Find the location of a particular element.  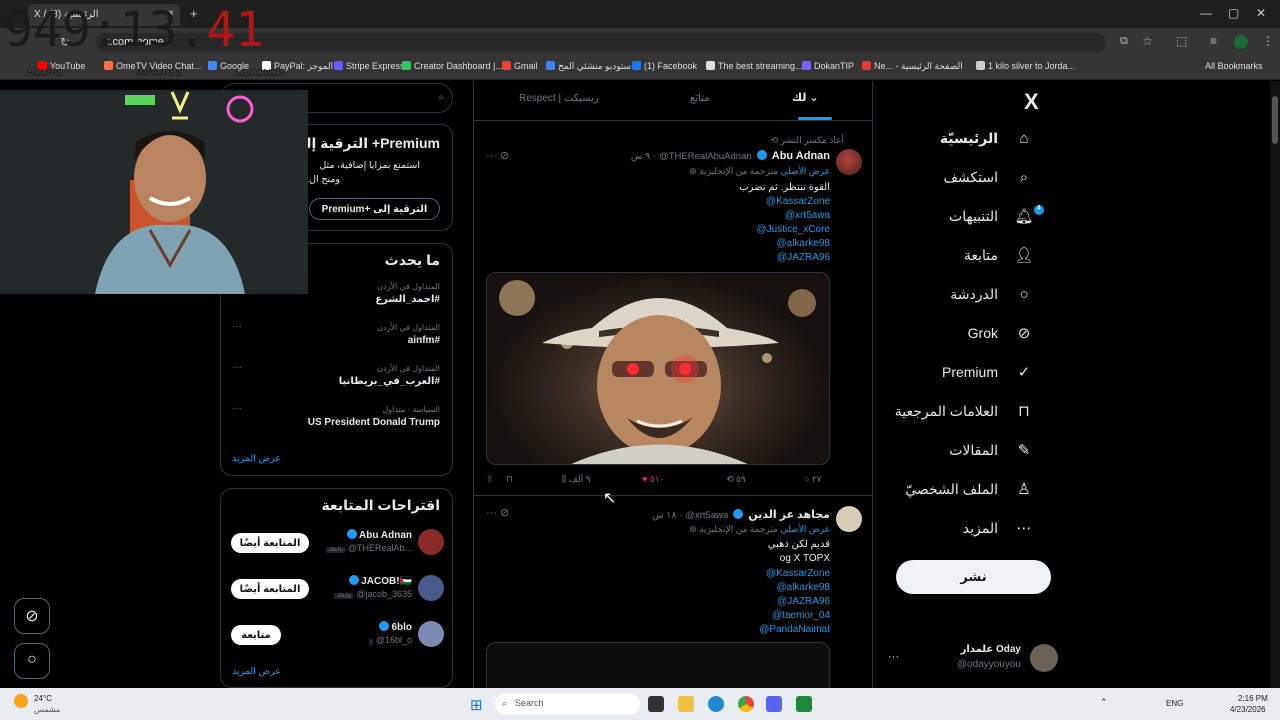

nav-explore: استكشف ⌕ is located at coordinates (988, 177).